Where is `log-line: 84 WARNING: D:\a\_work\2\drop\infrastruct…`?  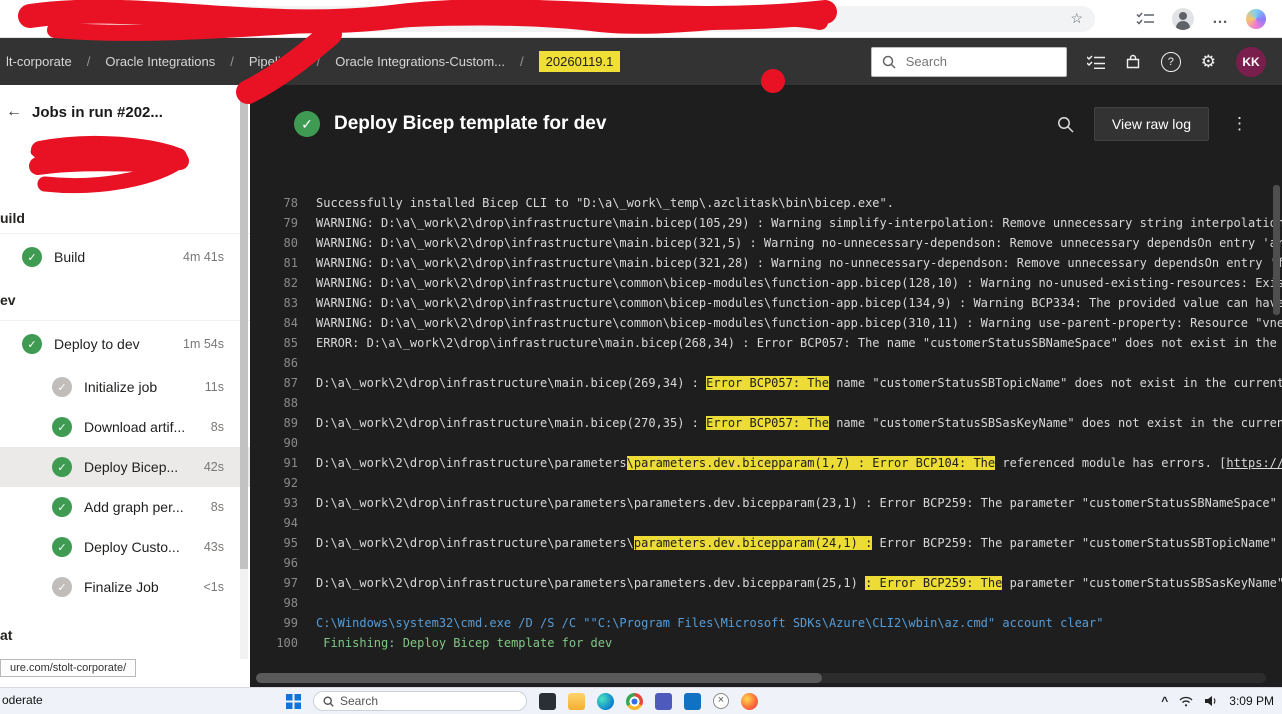
log-line: 84 WARNING: D:\a\_work\2\drop\infrastruct… is located at coordinates (766, 323).